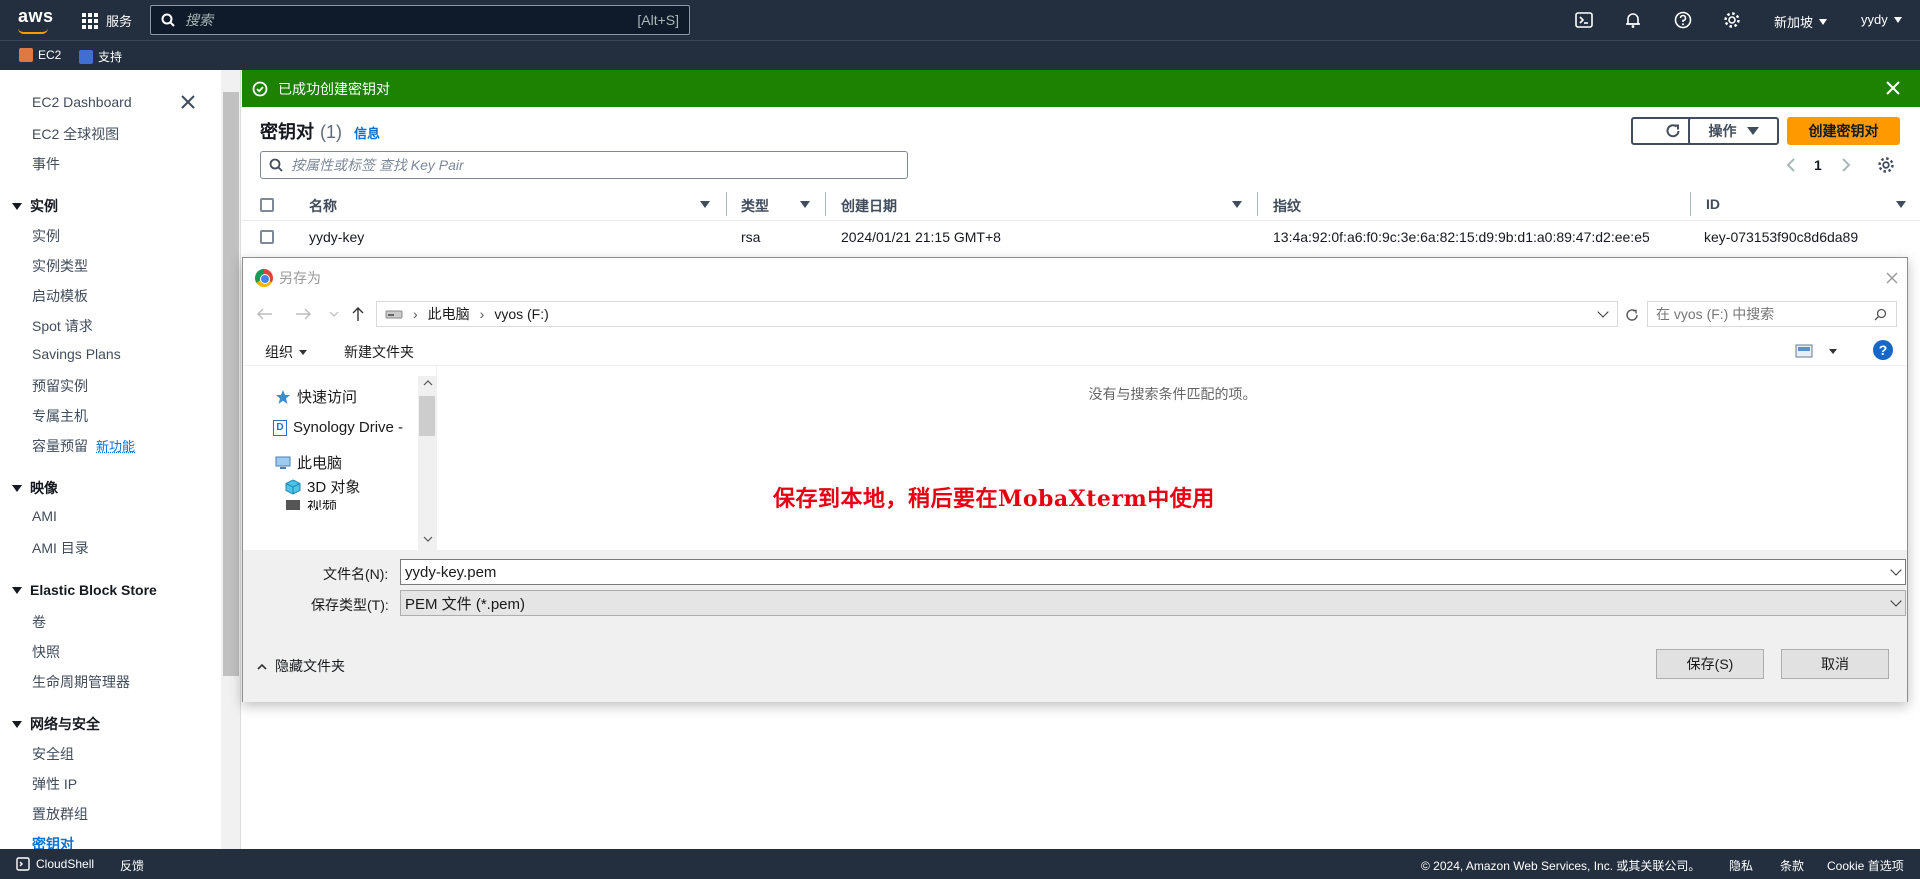 This screenshot has height=879, width=1920. What do you see at coordinates (53, 841) in the screenshot?
I see `sidebar-item-key-pairs: 密钥对` at bounding box center [53, 841].